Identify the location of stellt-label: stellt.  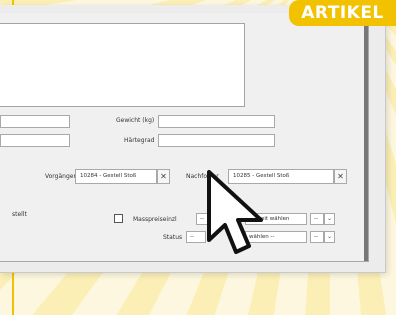
(19, 214).